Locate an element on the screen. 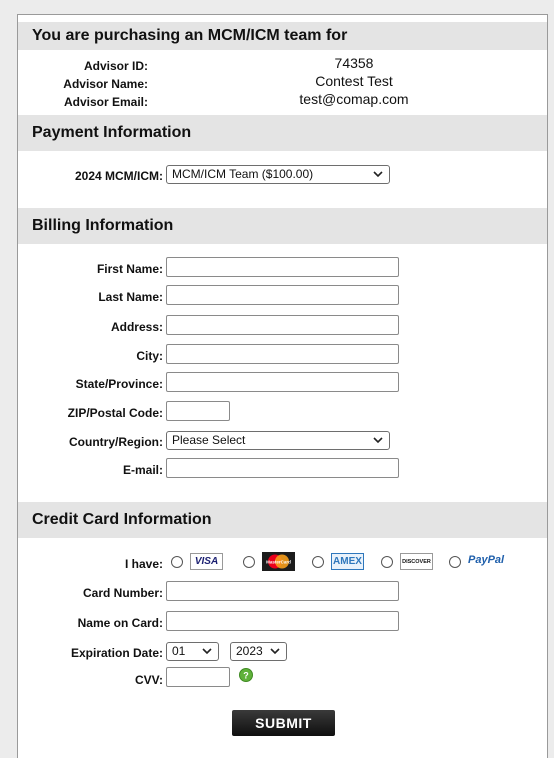 The height and width of the screenshot is (758, 554). exp-year-value: 2023 is located at coordinates (249, 651).